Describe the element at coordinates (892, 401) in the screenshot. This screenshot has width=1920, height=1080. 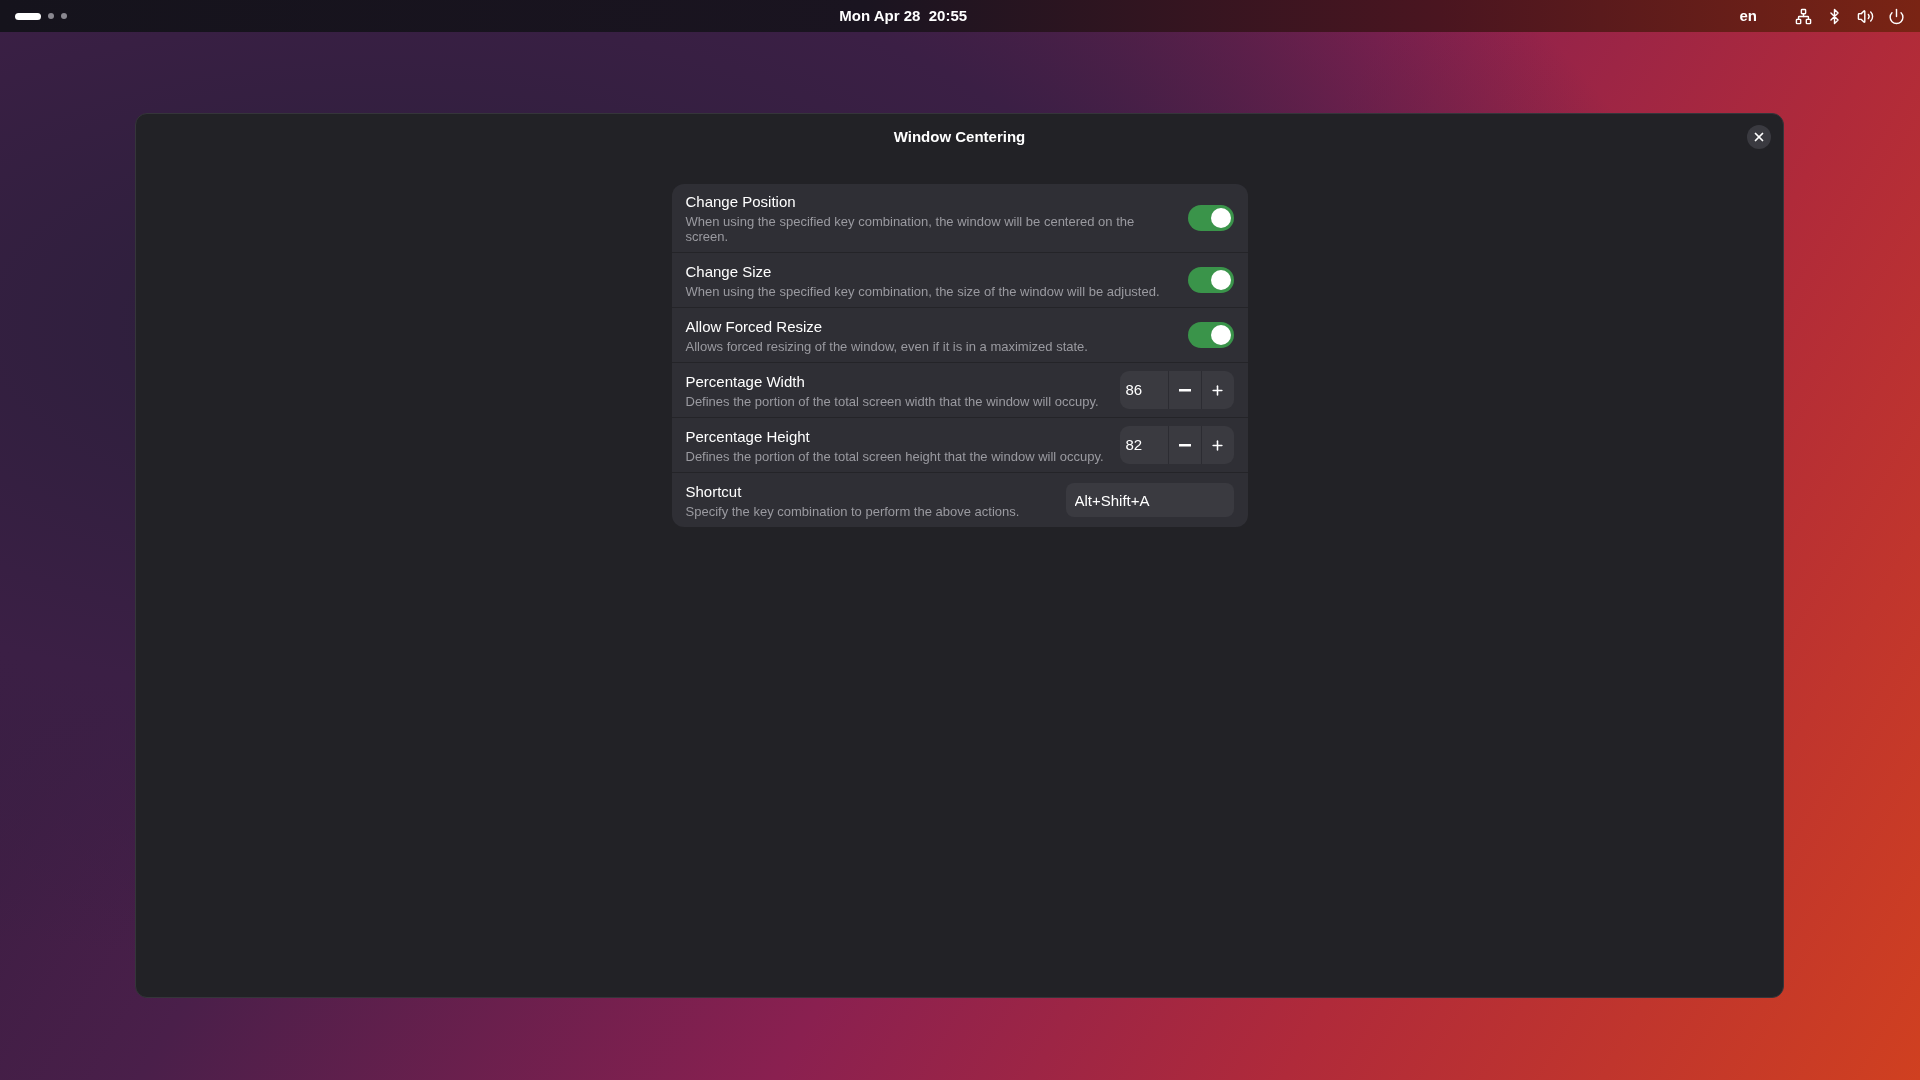
I see `row-description: Defines the portion of the total screen width that the window will occupy.` at that location.